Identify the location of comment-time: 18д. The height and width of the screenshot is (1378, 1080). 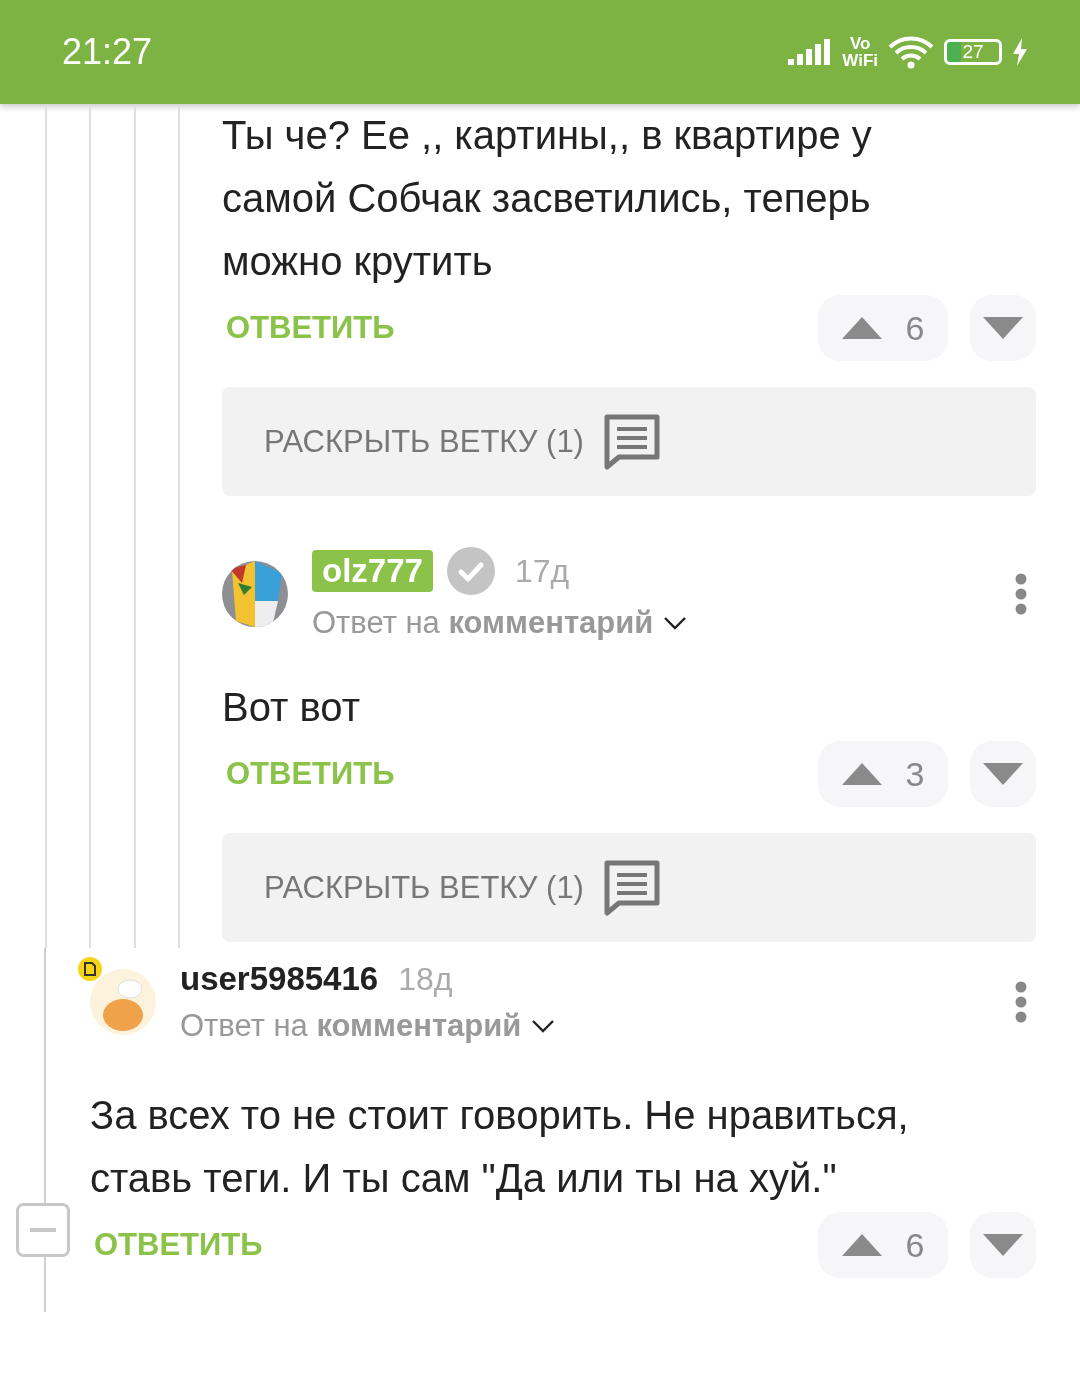
(425, 979).